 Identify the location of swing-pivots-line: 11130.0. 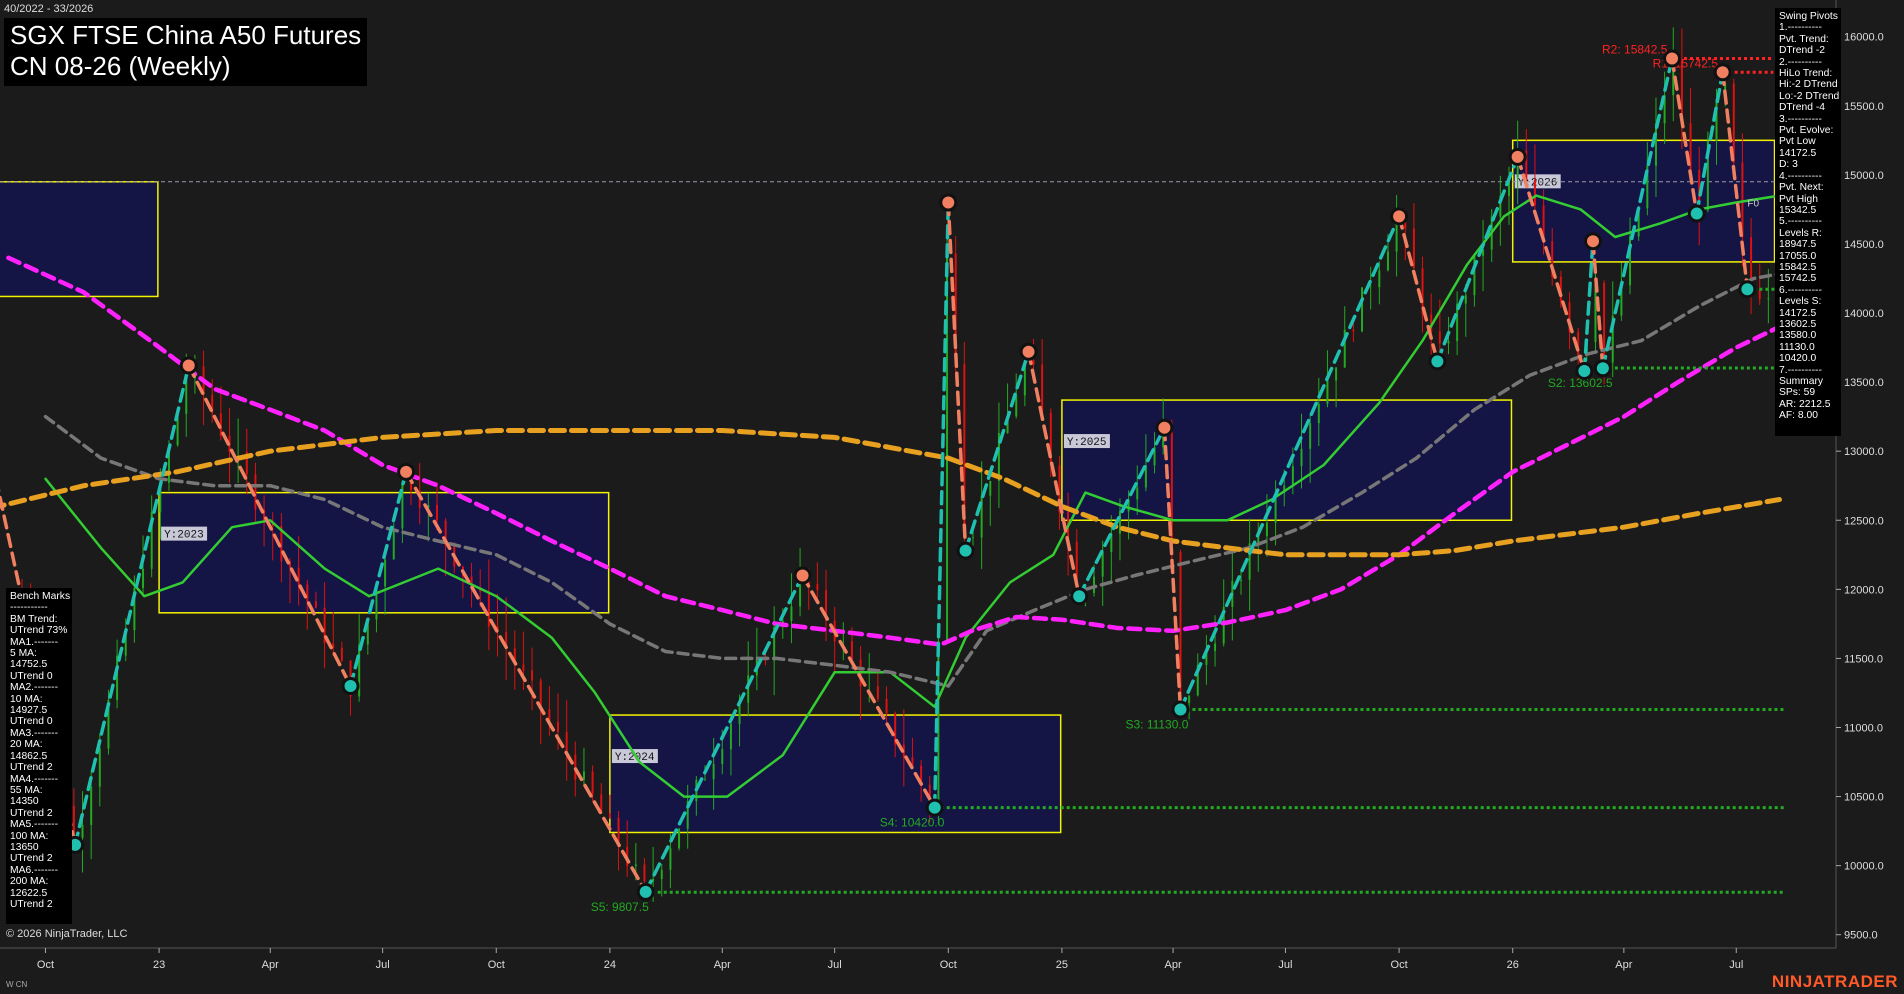
(1797, 347).